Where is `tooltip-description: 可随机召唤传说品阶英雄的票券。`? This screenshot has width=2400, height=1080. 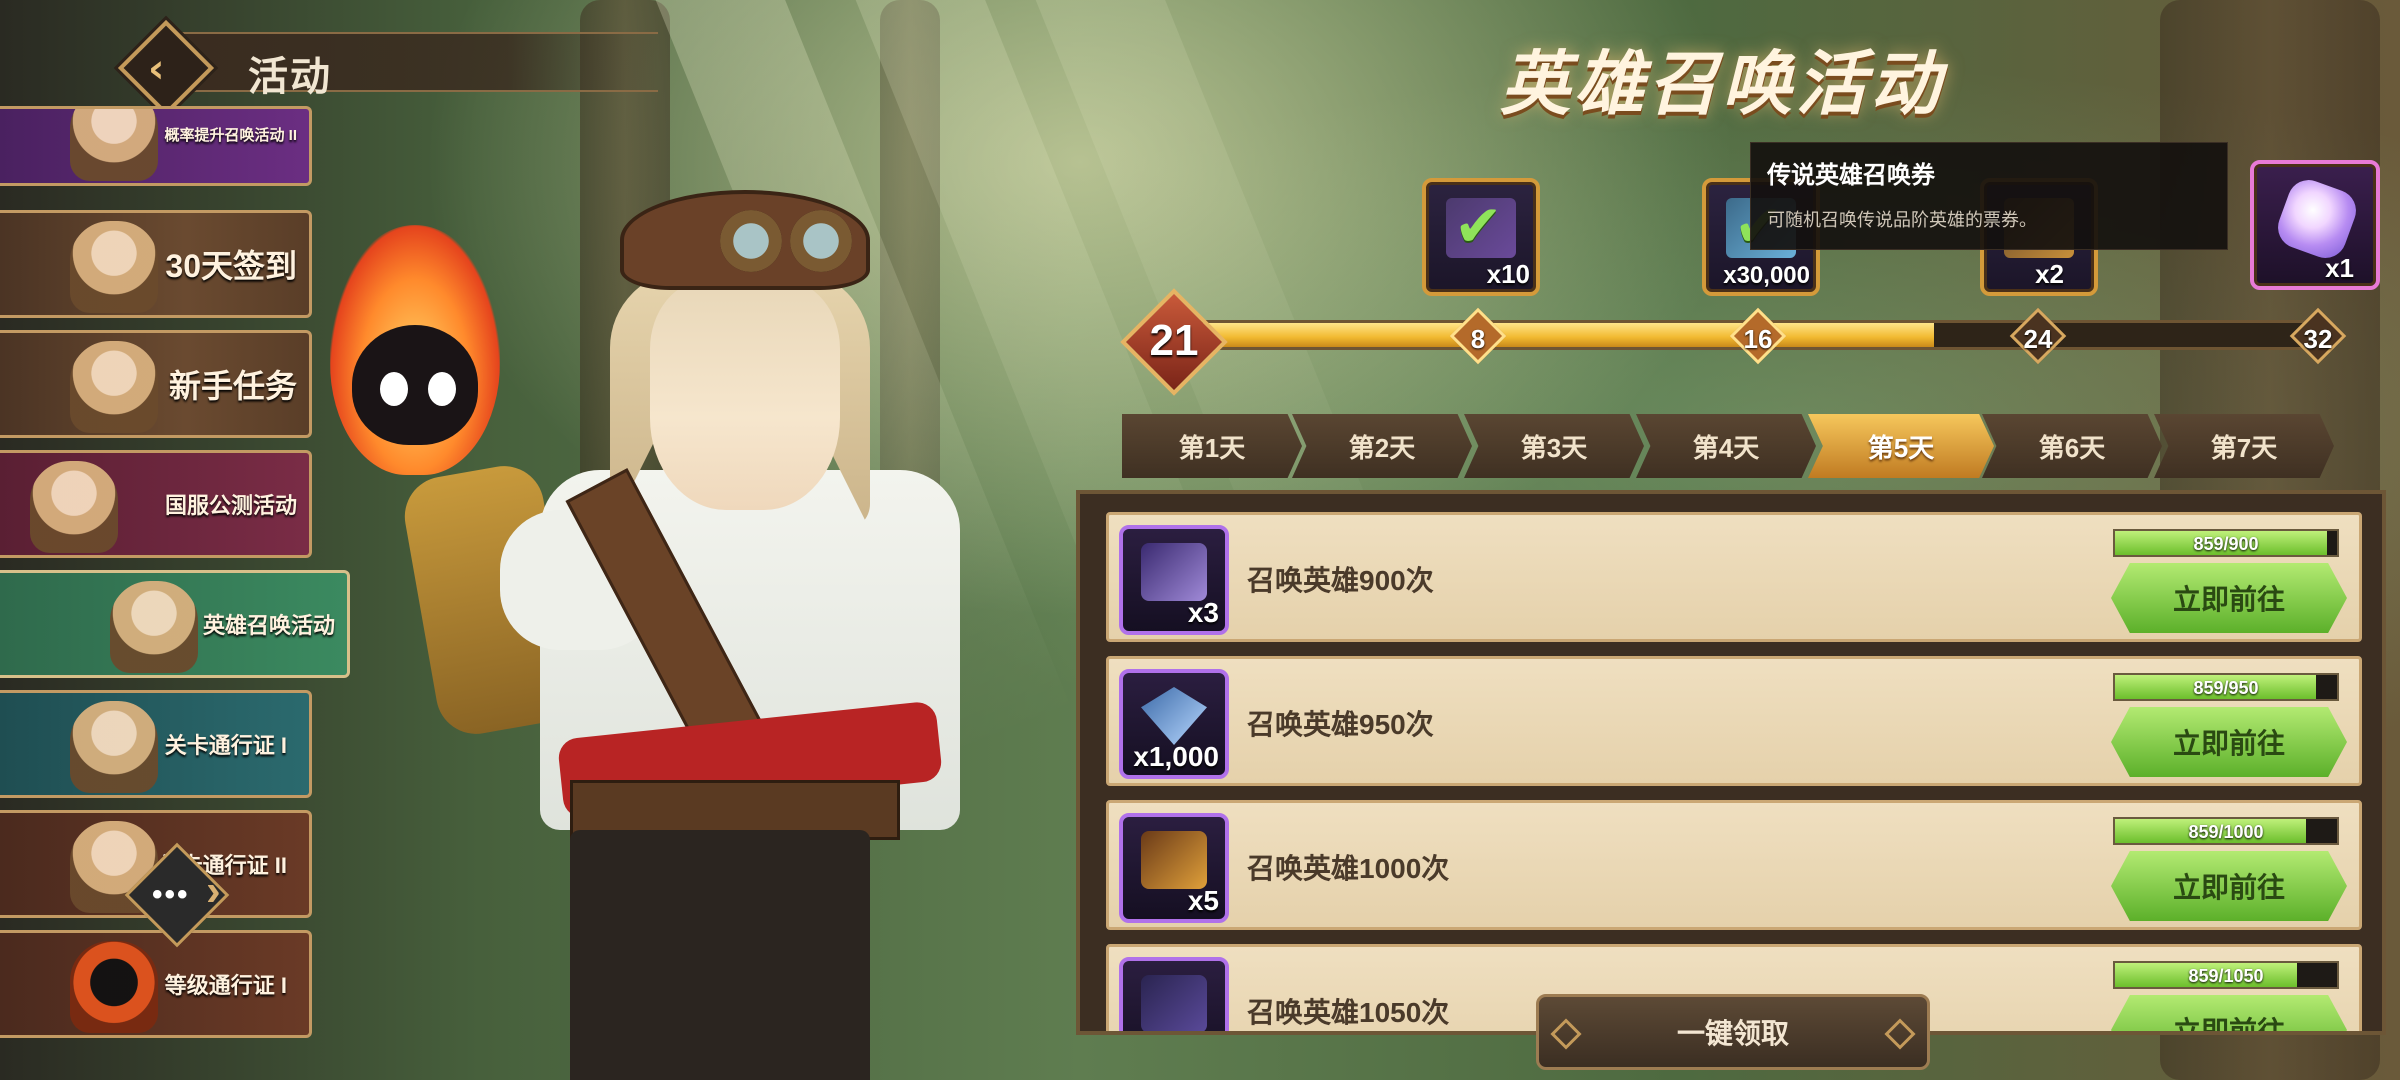
tooltip-description: 可随机召唤传说品阶英雄的票券。 is located at coordinates (1902, 220).